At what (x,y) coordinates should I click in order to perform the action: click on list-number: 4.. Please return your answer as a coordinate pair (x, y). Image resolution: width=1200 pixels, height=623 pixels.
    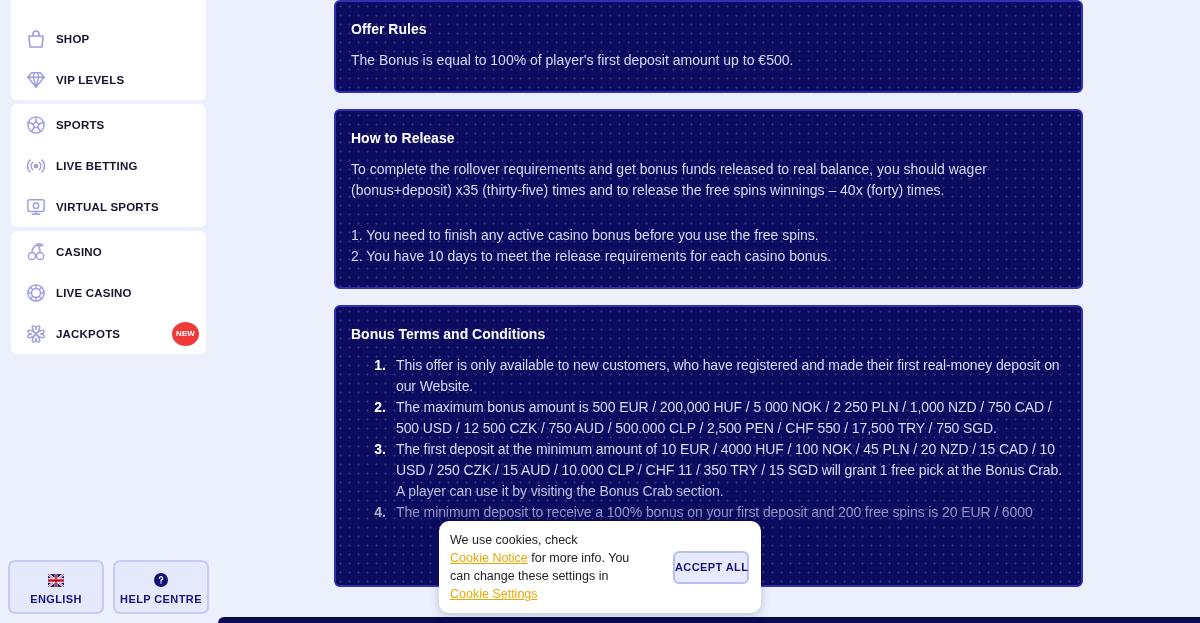
    Looking at the image, I should click on (379, 512).